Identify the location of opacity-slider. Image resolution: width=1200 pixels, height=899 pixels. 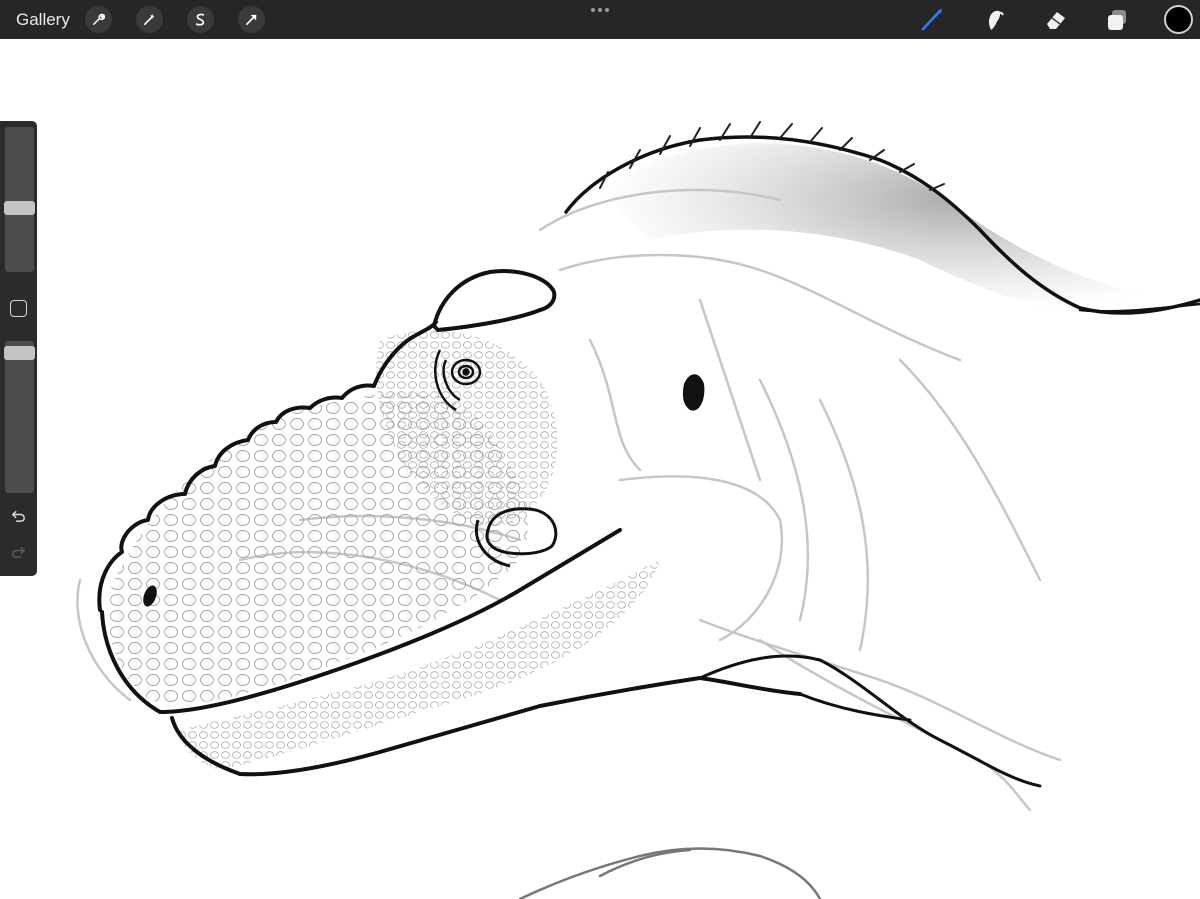
(19, 417).